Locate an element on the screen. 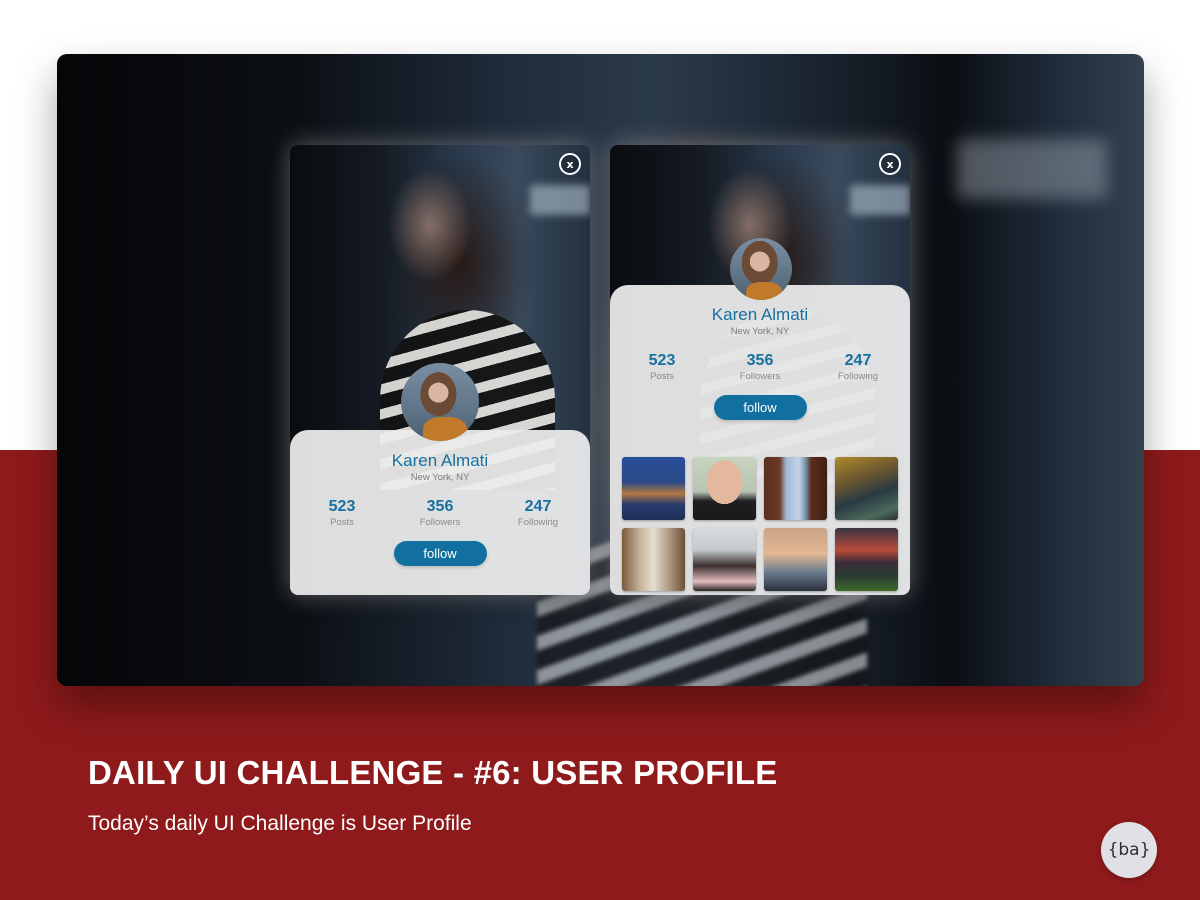  brand-logo: {ba} is located at coordinates (1129, 850).